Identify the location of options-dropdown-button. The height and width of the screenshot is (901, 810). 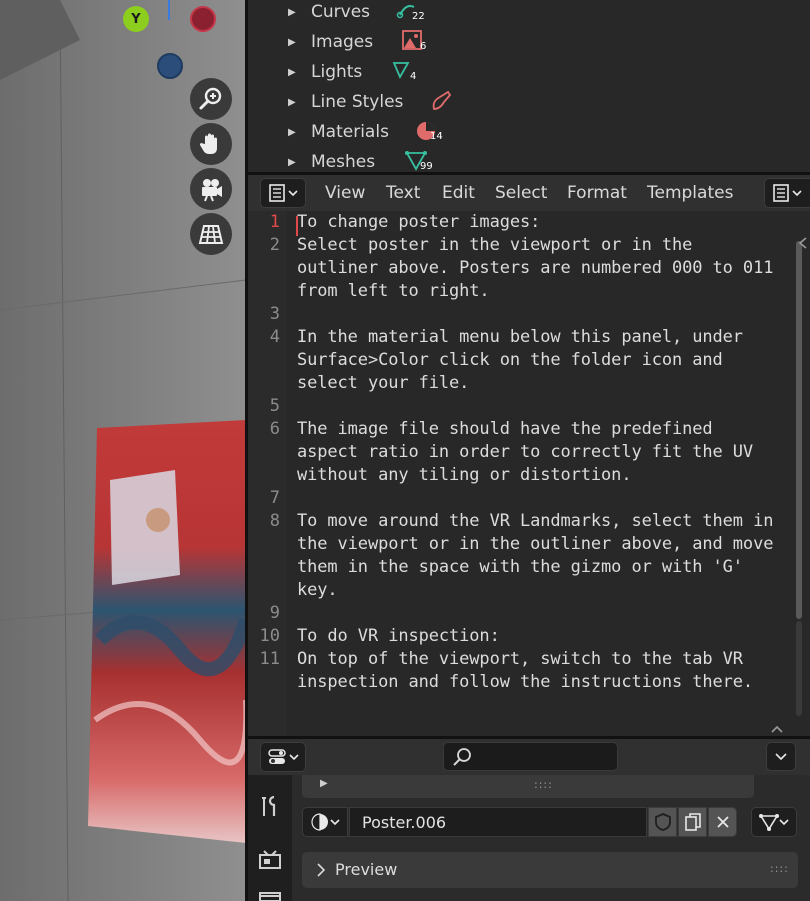
(781, 756).